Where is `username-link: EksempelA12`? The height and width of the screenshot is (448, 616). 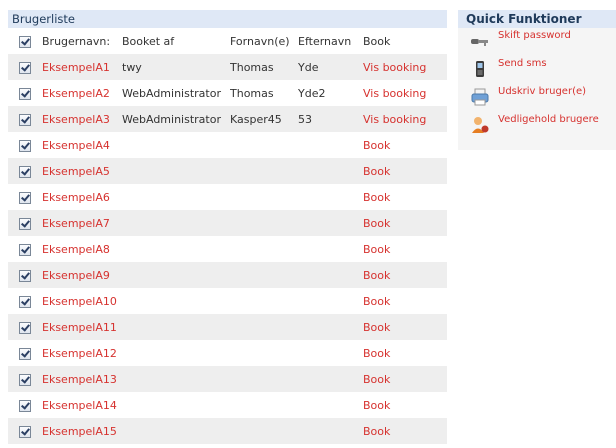 username-link: EksempelA12 is located at coordinates (82, 353).